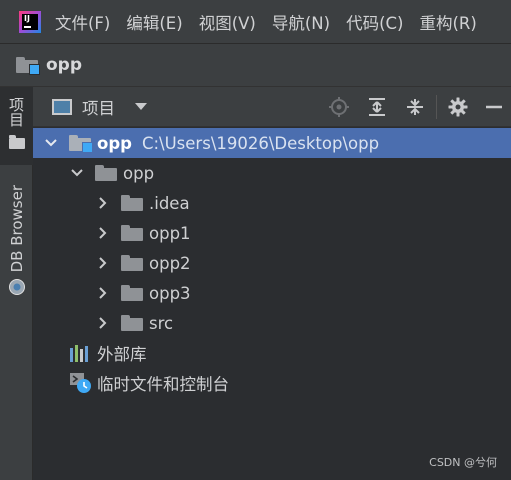 The image size is (511, 480). I want to click on collapse-all-icon, so click(415, 107).